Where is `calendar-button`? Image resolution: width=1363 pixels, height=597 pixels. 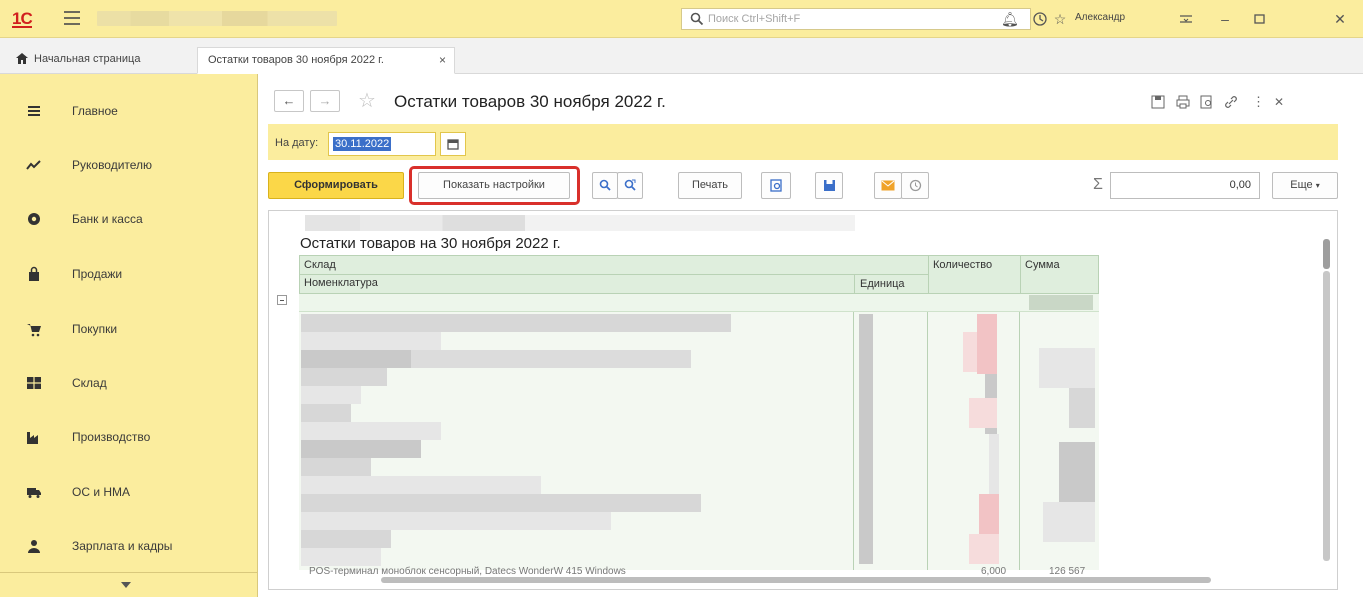
calendar-button is located at coordinates (453, 144).